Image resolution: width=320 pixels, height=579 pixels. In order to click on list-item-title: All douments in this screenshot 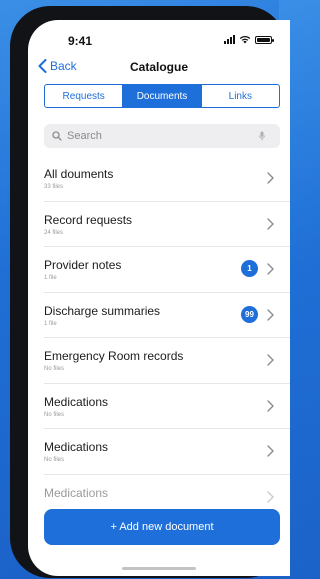, I will do `click(79, 174)`.